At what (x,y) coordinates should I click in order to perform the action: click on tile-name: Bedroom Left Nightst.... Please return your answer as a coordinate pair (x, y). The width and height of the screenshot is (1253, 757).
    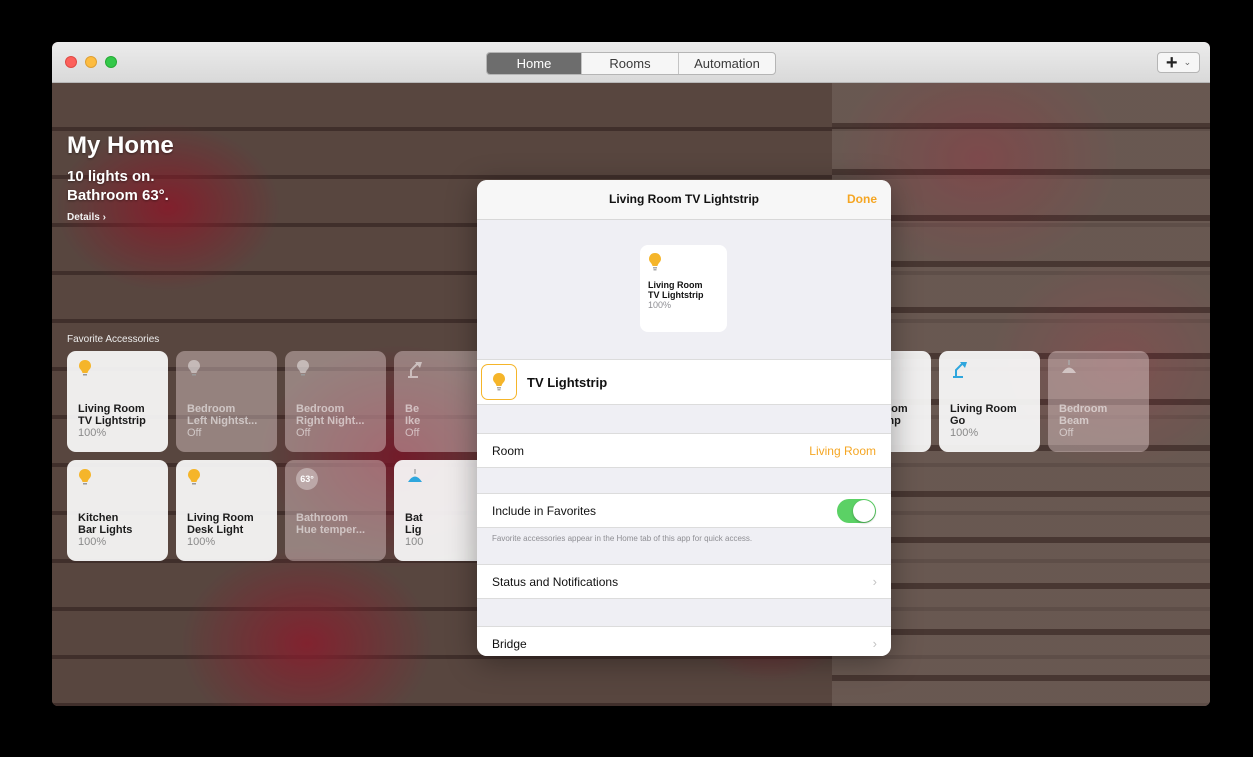
    Looking at the image, I should click on (222, 415).